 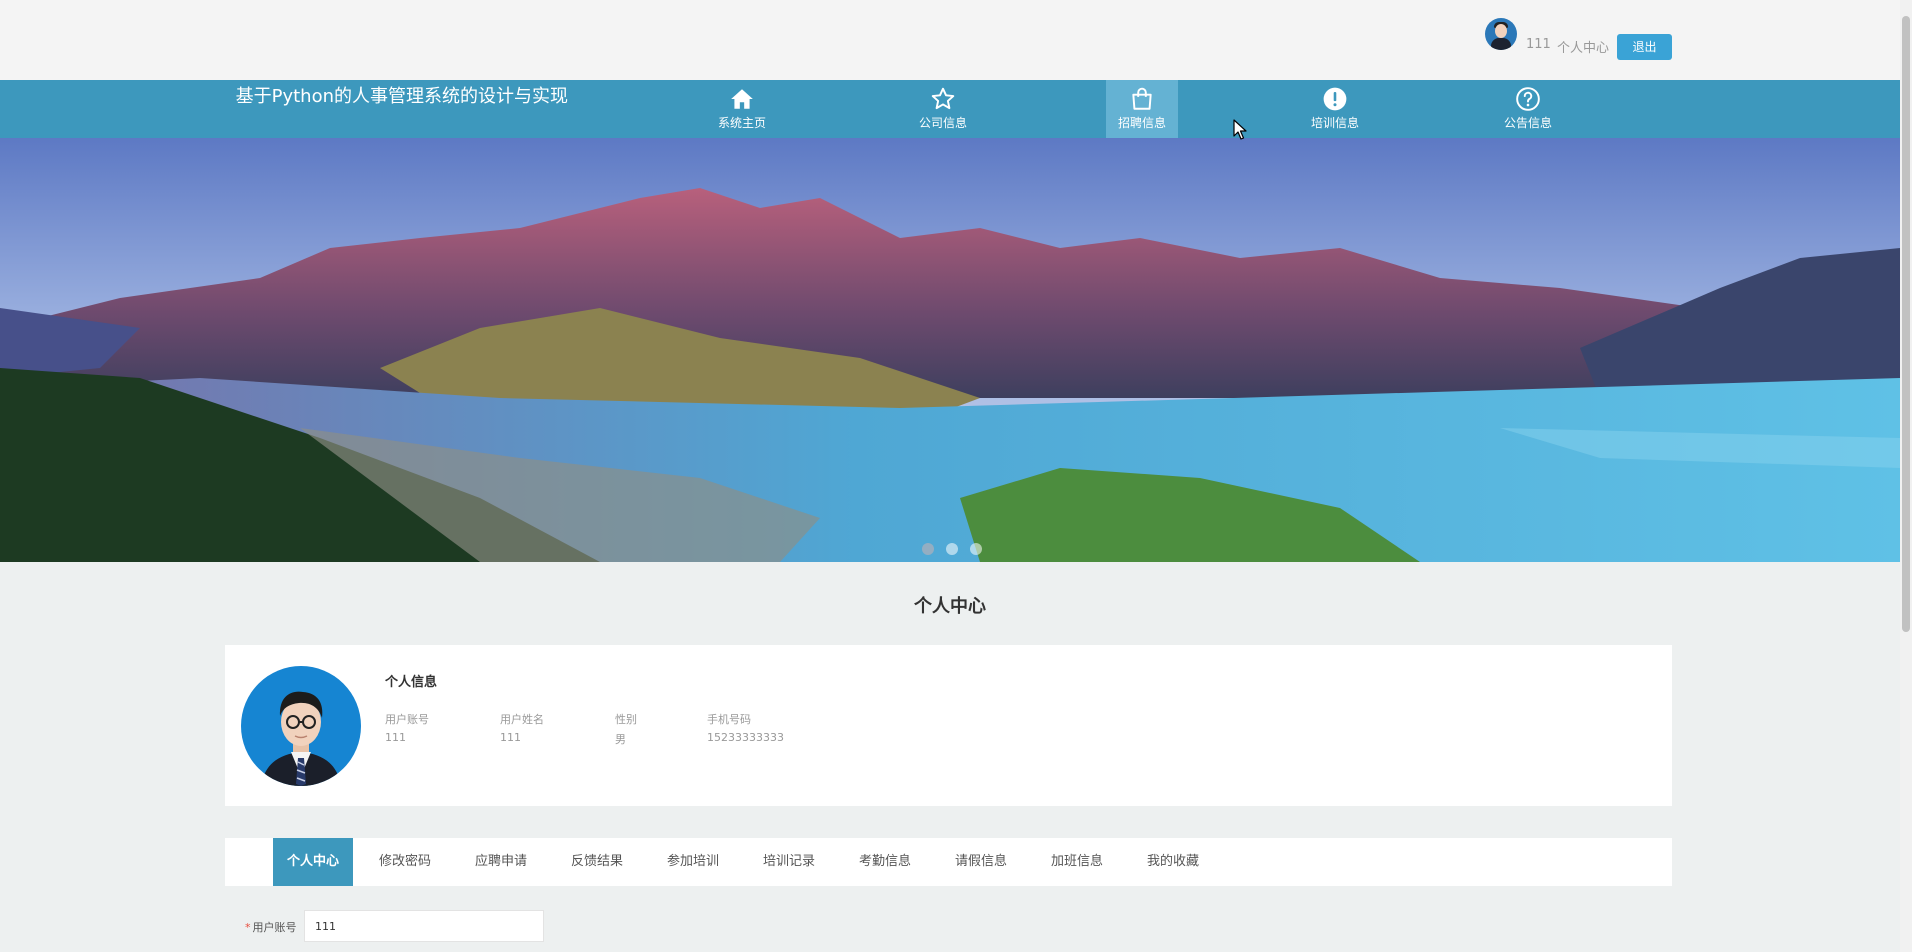 I want to click on account-field-label: * 用户账号, so click(x=271, y=927).